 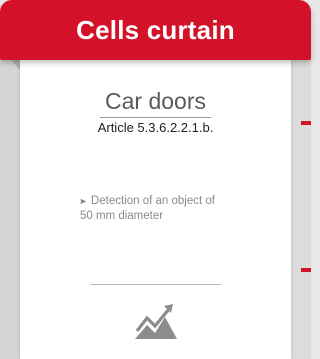 I want to click on red-accent-mark-bottom, so click(x=306, y=270).